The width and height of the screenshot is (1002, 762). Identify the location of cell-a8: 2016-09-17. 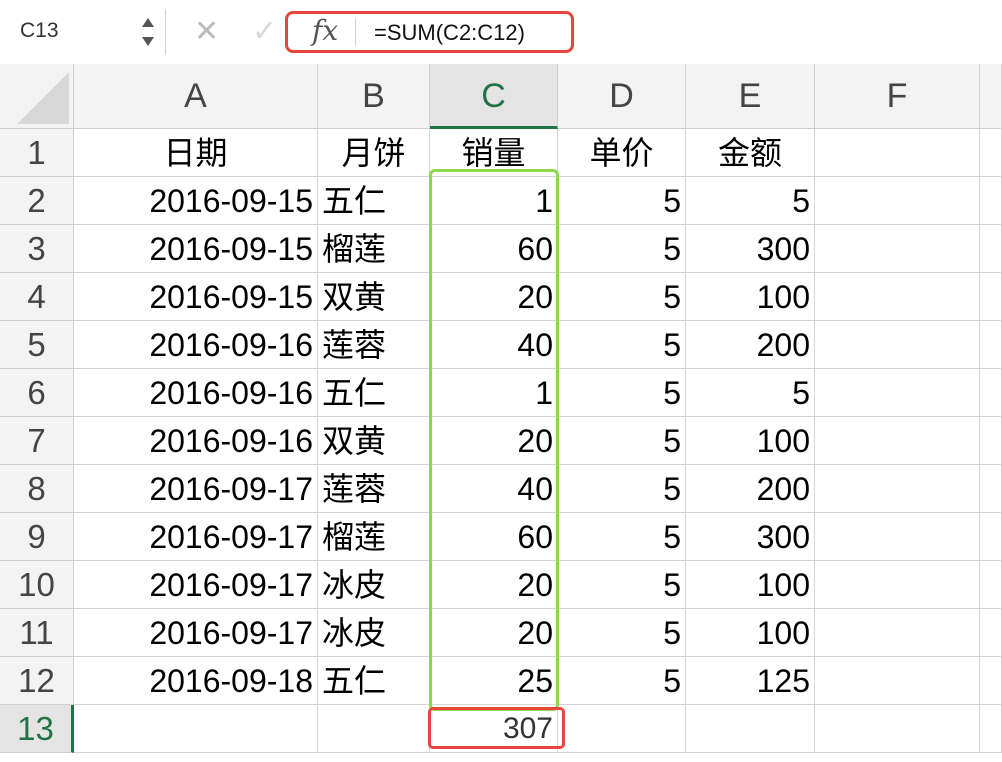
(196, 489).